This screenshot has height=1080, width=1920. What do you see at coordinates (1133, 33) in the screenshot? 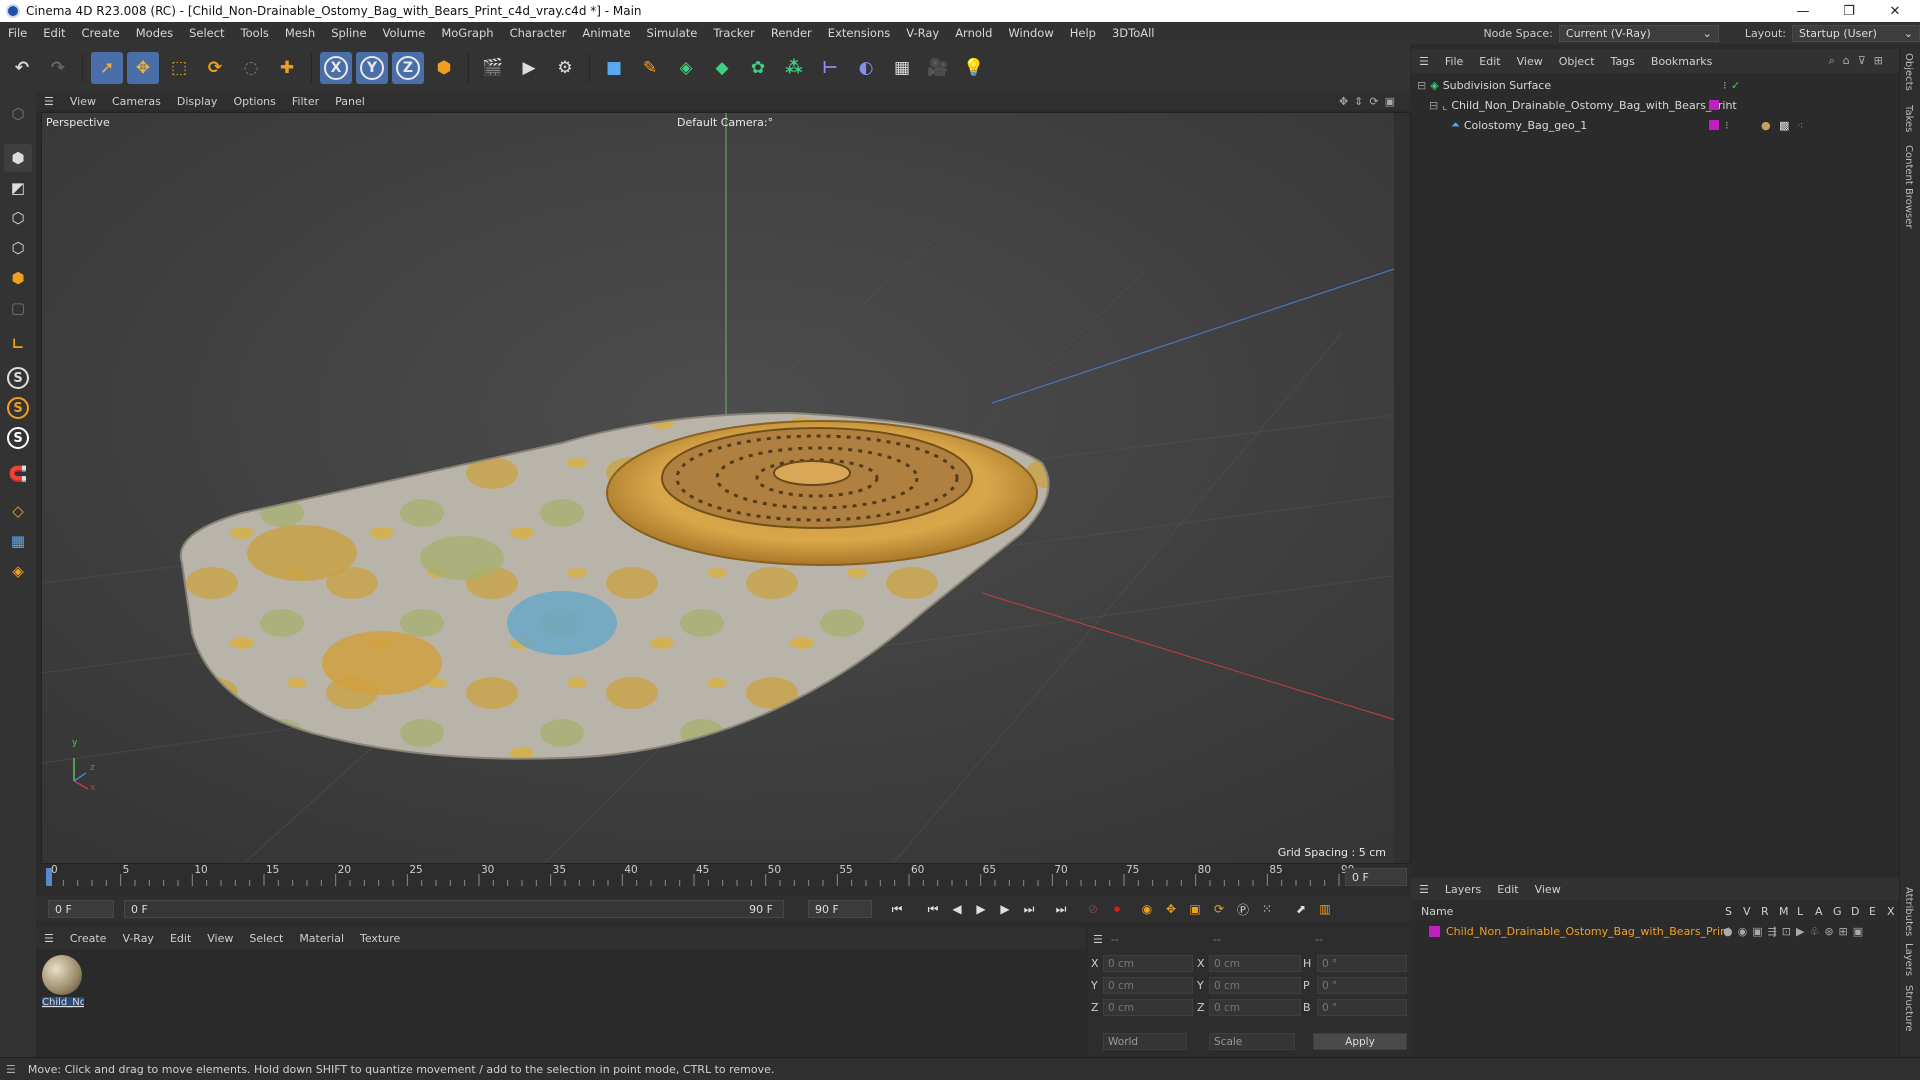
I see `menu-3dtoall: 3DToAll` at bounding box center [1133, 33].